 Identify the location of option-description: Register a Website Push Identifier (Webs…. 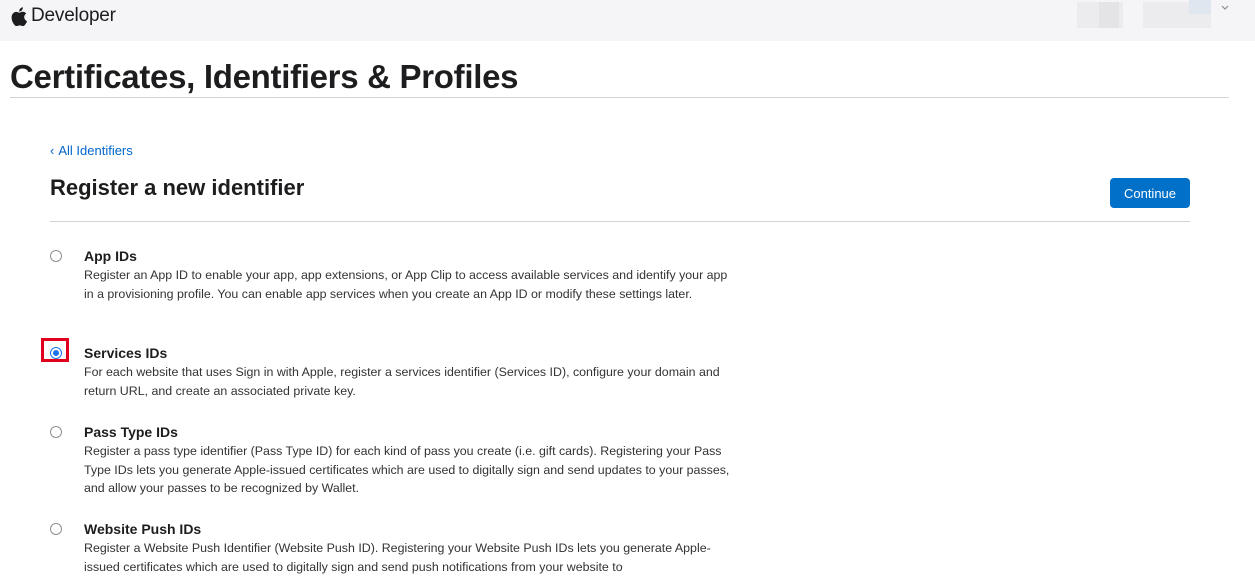
(397, 557).